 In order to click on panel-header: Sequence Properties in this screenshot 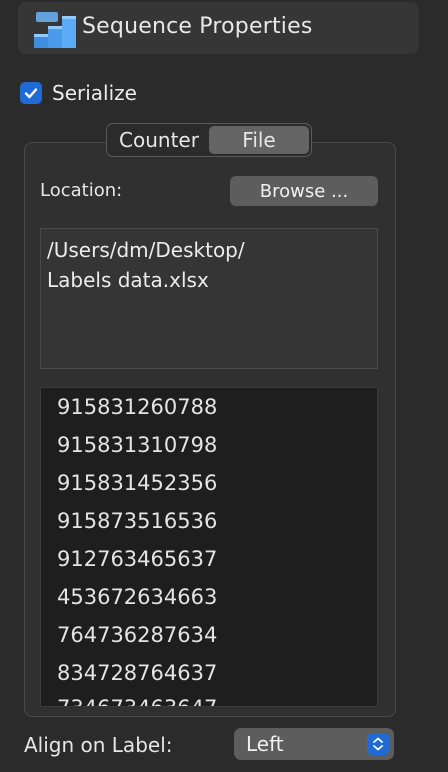, I will do `click(218, 28)`.